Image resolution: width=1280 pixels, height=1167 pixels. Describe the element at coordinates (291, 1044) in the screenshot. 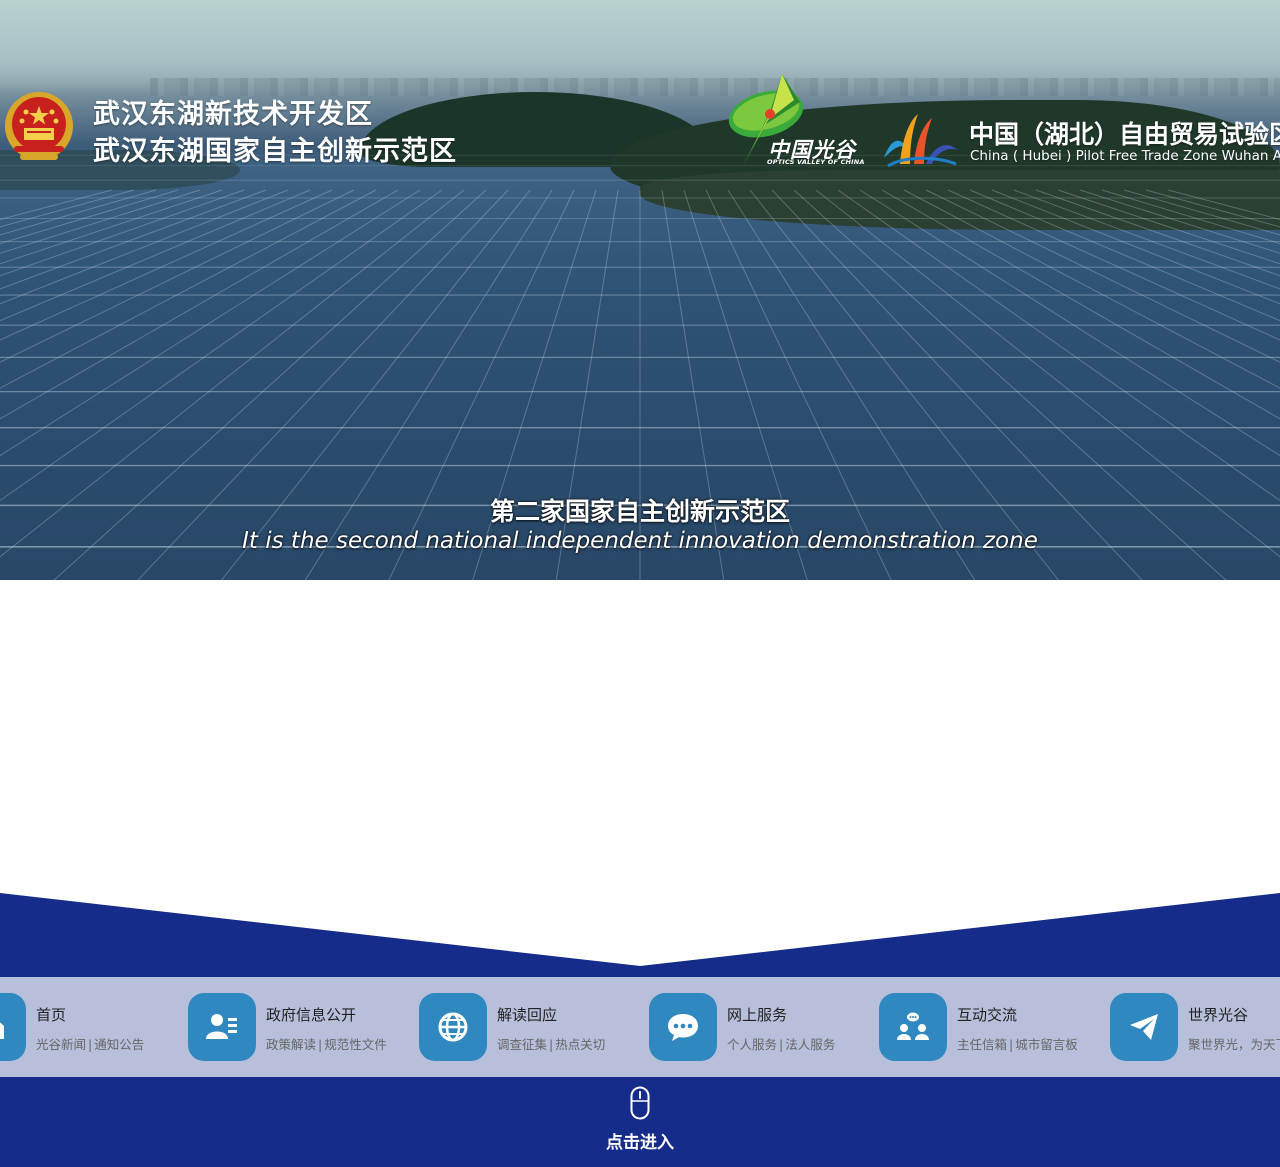

I see `nav-desc-part: 政策解读` at that location.